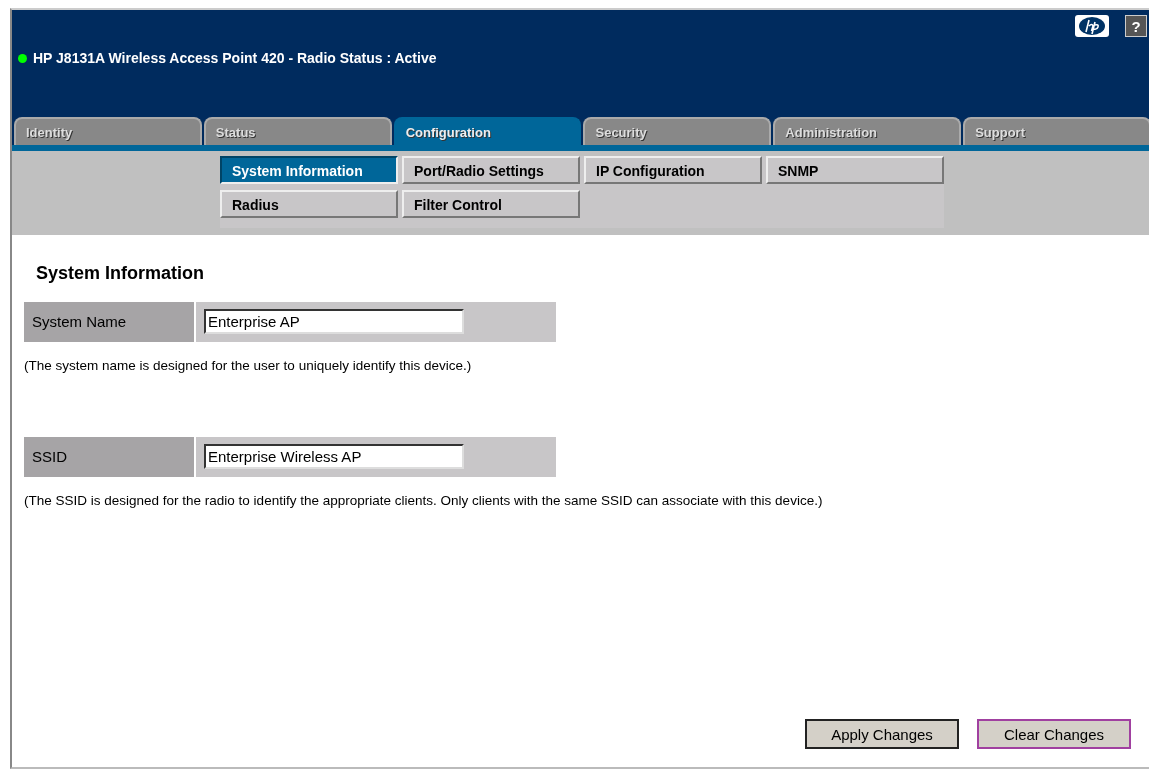 Image resolution: width=1149 pixels, height=769 pixels. I want to click on nav-tab: Configuration, so click(487, 131).